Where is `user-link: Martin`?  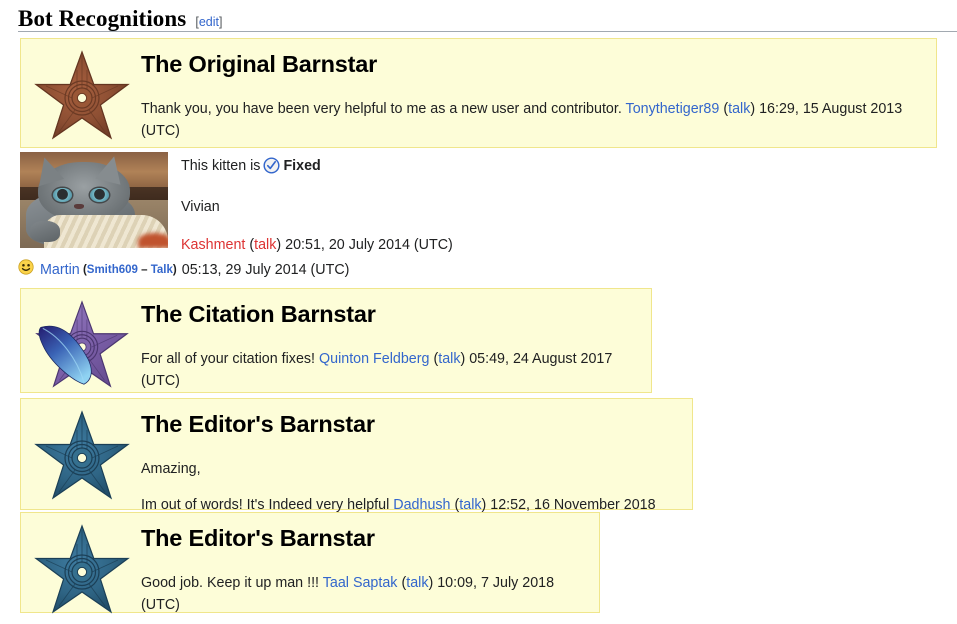
user-link: Martin is located at coordinates (60, 270).